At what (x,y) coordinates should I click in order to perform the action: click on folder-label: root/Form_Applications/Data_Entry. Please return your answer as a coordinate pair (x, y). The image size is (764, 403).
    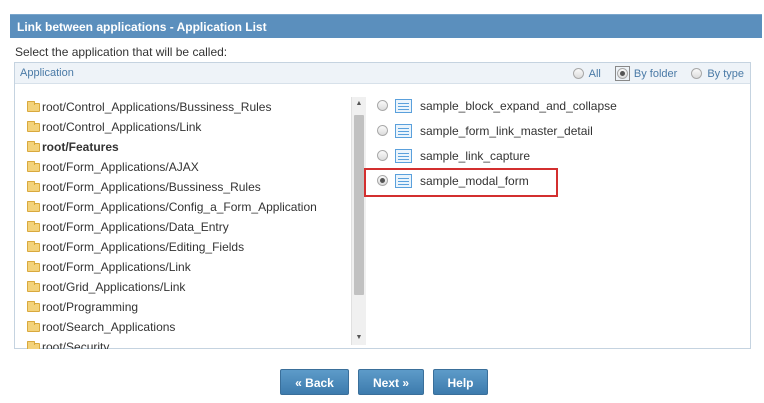
    Looking at the image, I should click on (135, 227).